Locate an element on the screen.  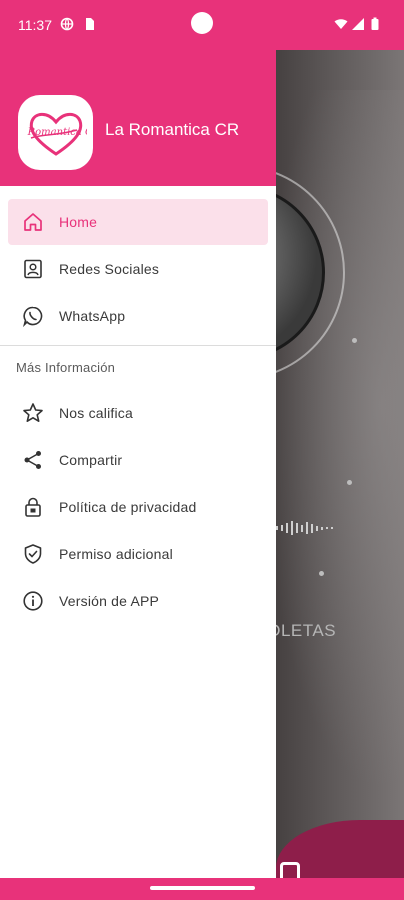
menu-item-label: Política de privacidad is located at coordinates (128, 507).